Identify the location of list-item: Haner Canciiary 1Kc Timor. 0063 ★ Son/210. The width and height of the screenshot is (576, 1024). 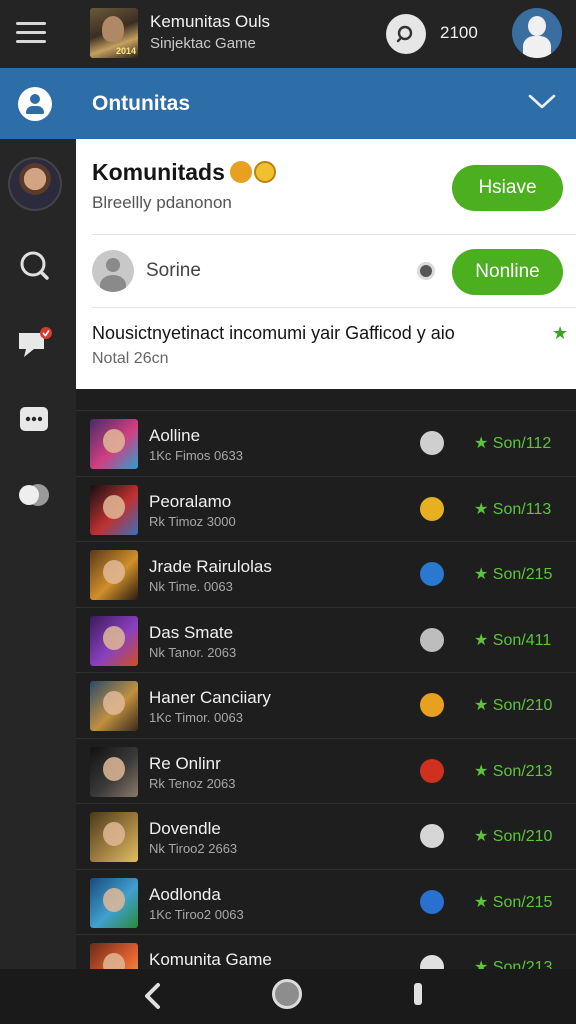
(326, 705).